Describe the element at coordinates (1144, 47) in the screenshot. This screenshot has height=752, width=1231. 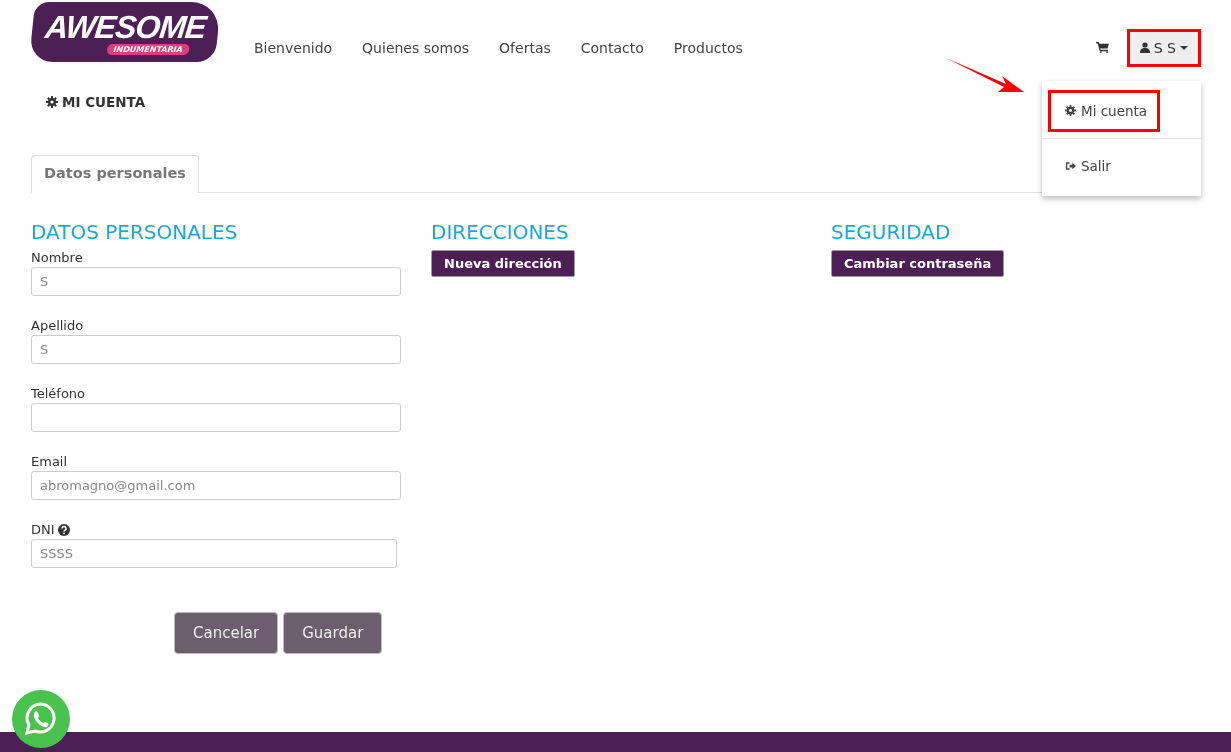
I see `user-icon` at that location.